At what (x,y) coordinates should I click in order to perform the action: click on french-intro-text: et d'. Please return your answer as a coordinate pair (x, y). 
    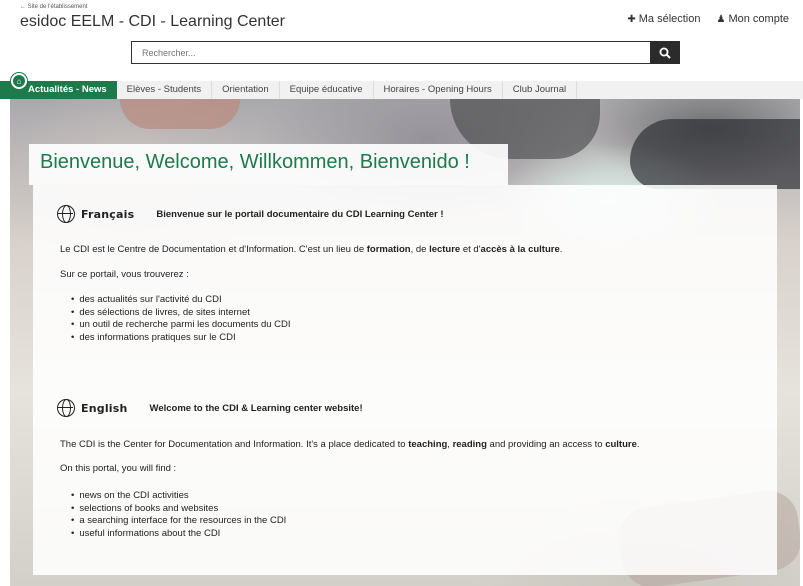
    Looking at the image, I should click on (470, 249).